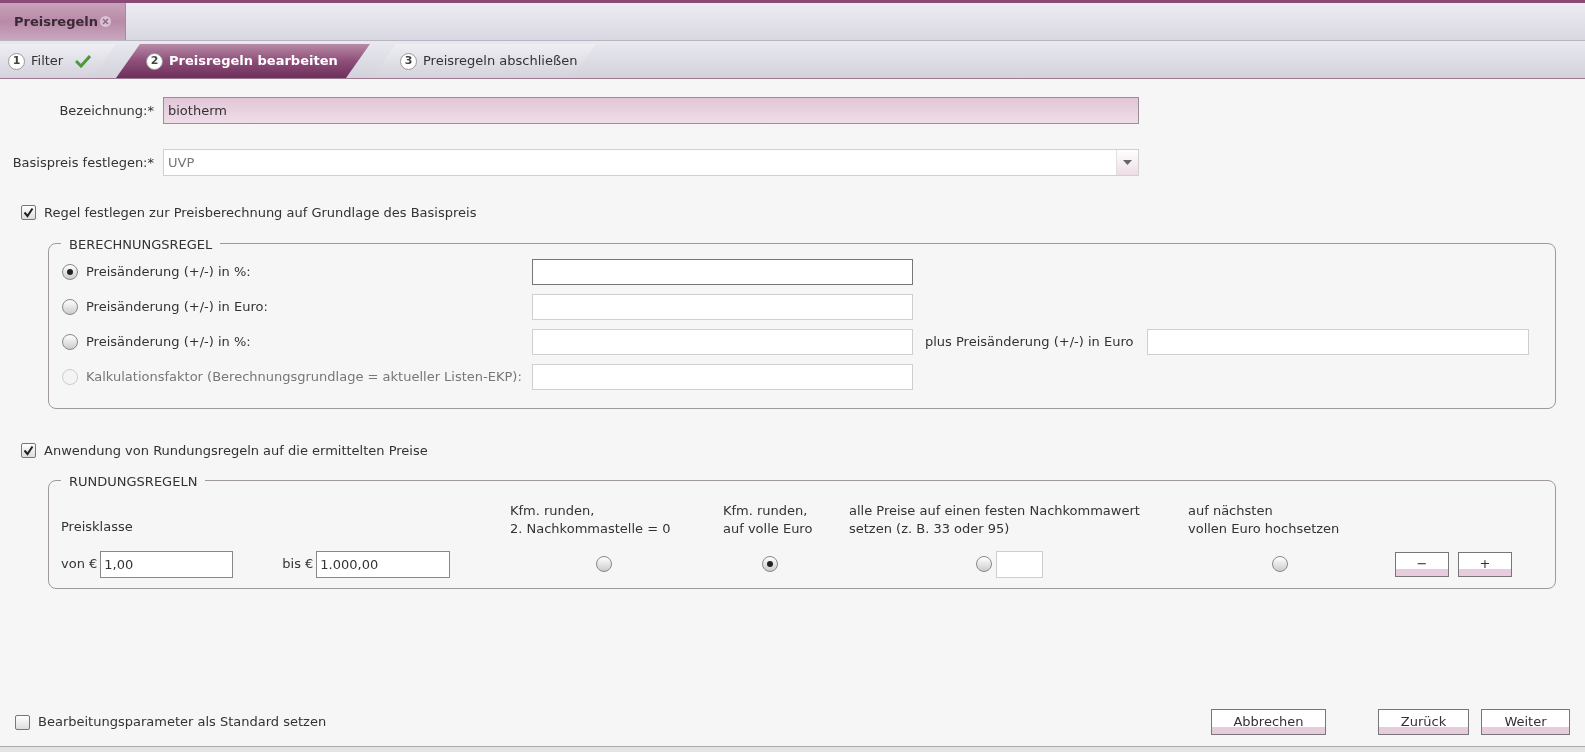 The width and height of the screenshot is (1585, 752). What do you see at coordinates (1485, 564) in the screenshot?
I see `add-row-button: +` at bounding box center [1485, 564].